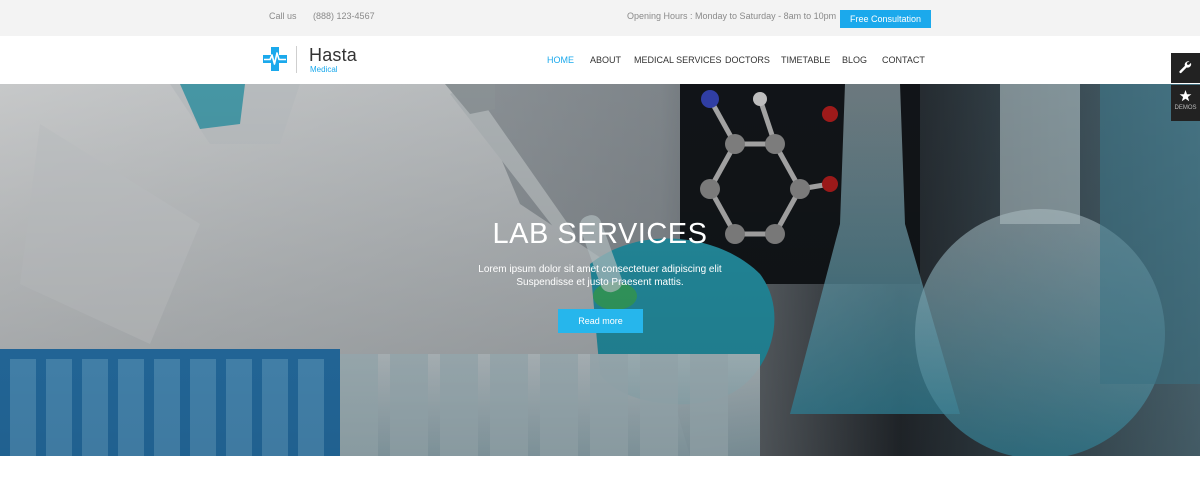 This screenshot has width=1200, height=480. What do you see at coordinates (1185, 108) in the screenshot?
I see `demos-label: DEMOS` at bounding box center [1185, 108].